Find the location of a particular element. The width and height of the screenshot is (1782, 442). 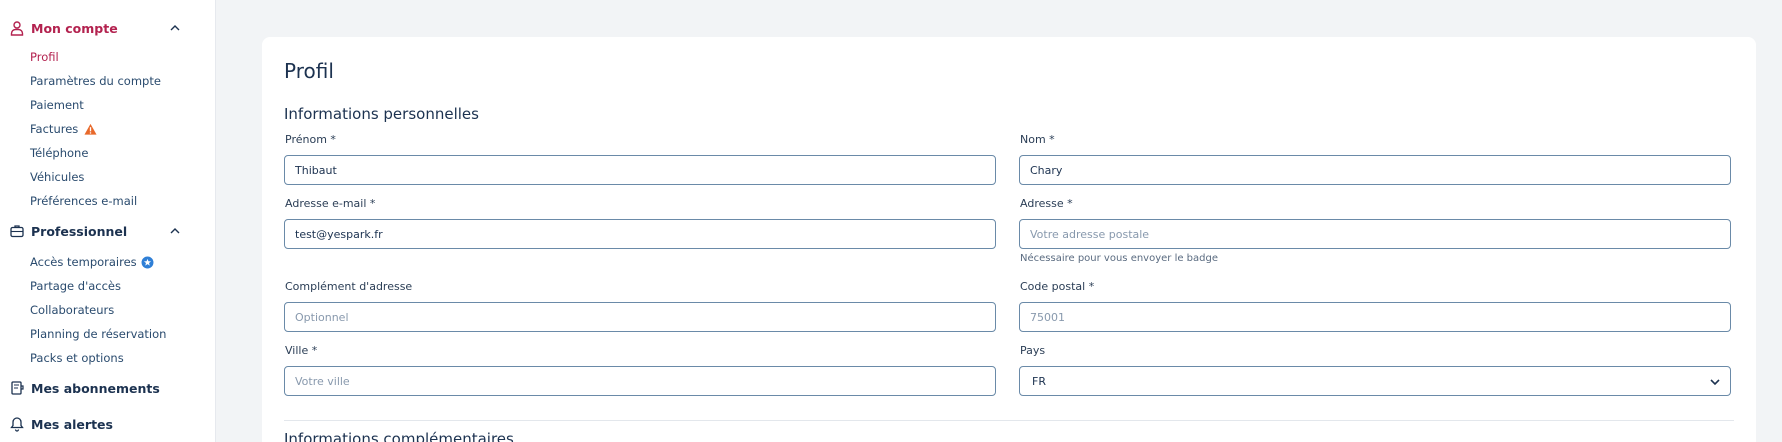

address2-label: Complément d'adresse is located at coordinates (349, 286).